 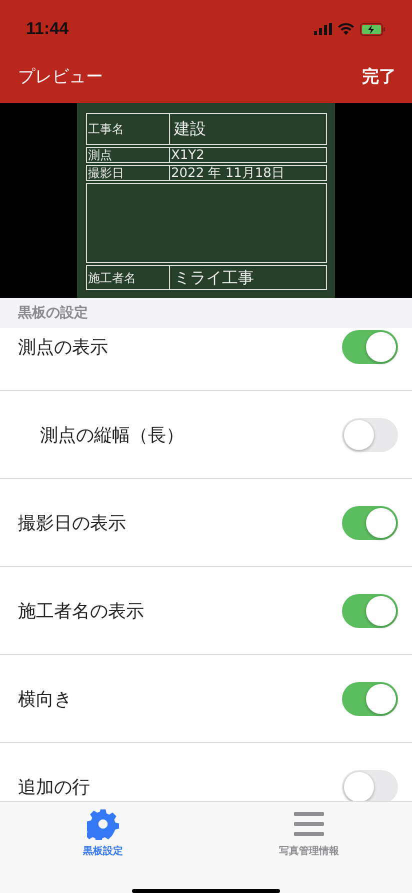 I want to click on done-button: 完了, so click(x=379, y=76).